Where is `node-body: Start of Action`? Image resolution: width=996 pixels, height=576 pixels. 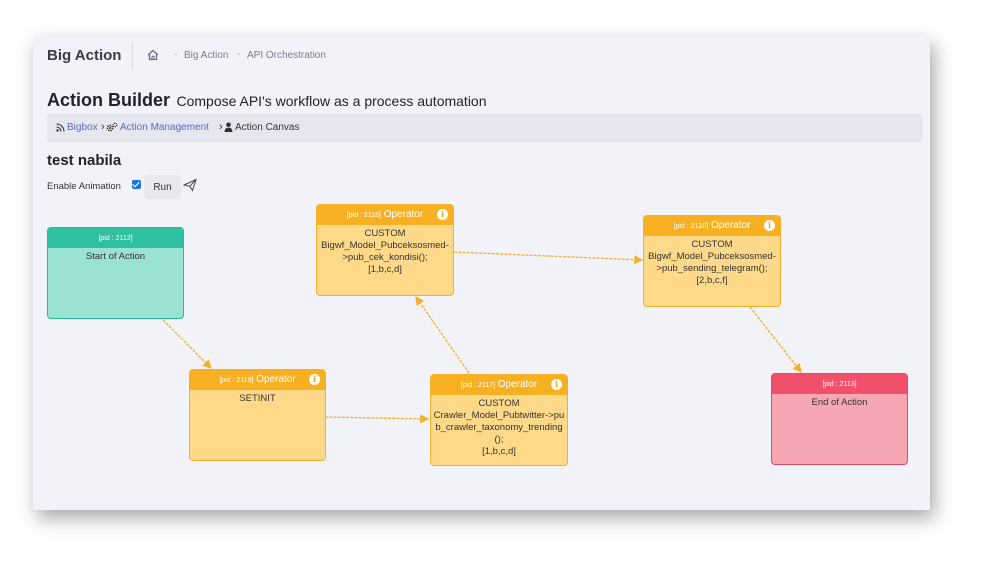 node-body: Start of Action is located at coordinates (115, 256).